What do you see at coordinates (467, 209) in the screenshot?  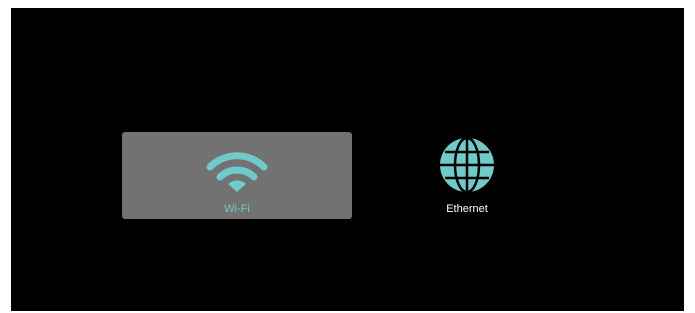 I see `ethernet-label: Ethernet` at bounding box center [467, 209].